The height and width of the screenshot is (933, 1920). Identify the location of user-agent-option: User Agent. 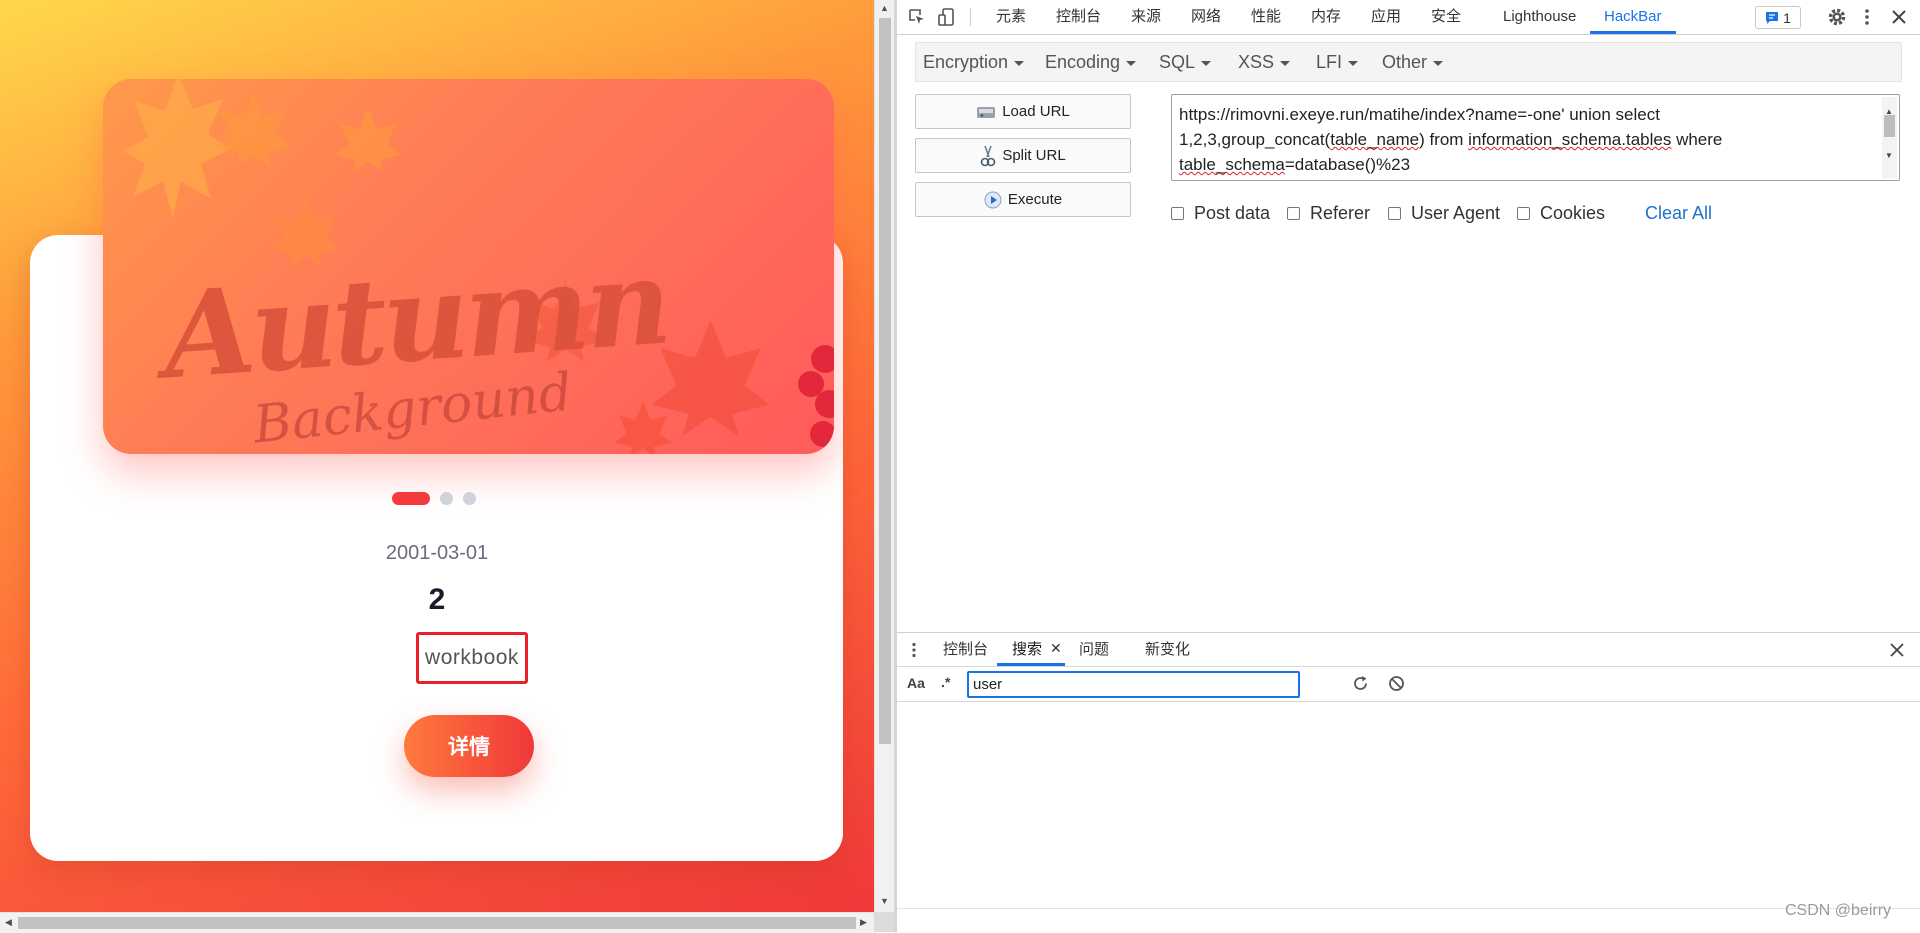
(1444, 213).